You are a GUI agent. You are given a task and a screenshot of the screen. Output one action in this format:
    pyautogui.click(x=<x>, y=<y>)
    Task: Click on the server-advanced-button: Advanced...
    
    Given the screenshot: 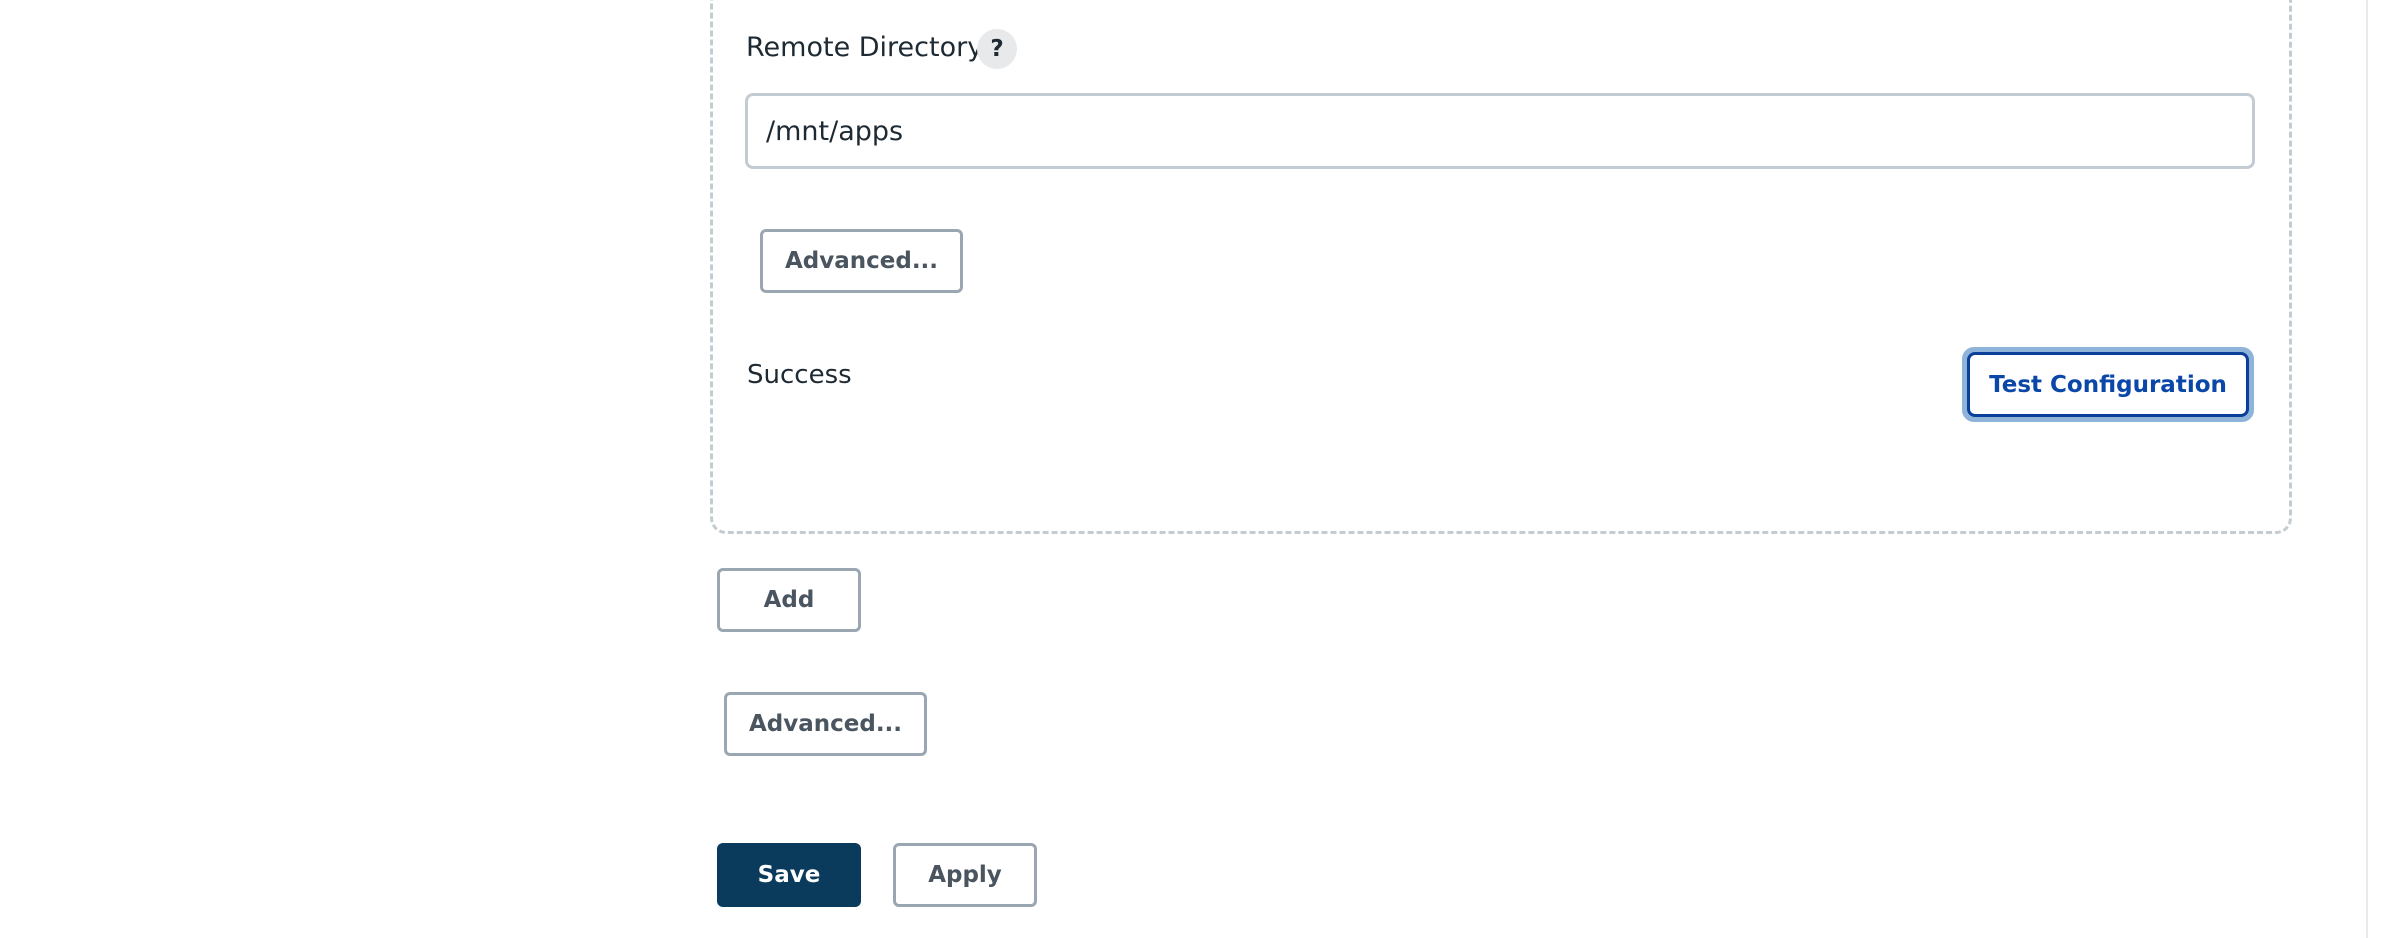 What is the action you would take?
    pyautogui.click(x=861, y=261)
    